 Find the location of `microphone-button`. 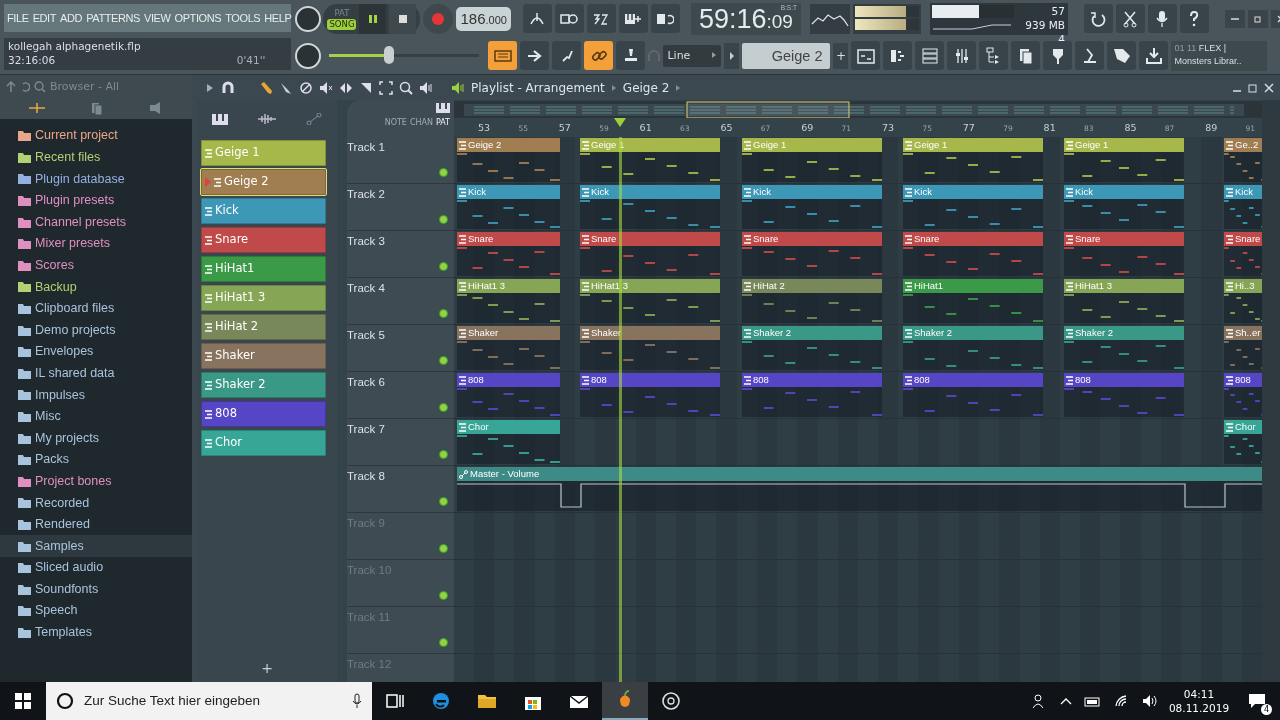

microphone-button is located at coordinates (1162, 18).